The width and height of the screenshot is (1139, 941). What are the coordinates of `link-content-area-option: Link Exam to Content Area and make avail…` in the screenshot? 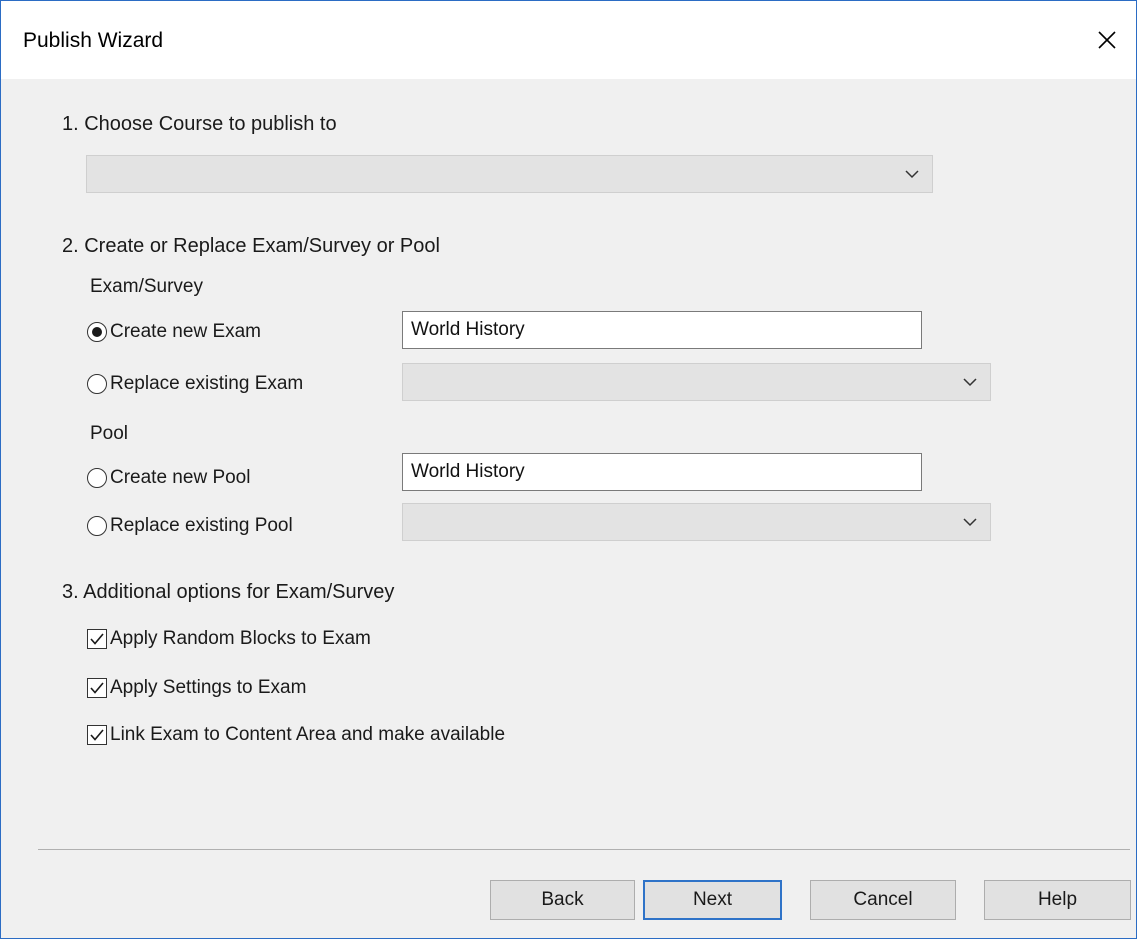 It's located at (296, 735).